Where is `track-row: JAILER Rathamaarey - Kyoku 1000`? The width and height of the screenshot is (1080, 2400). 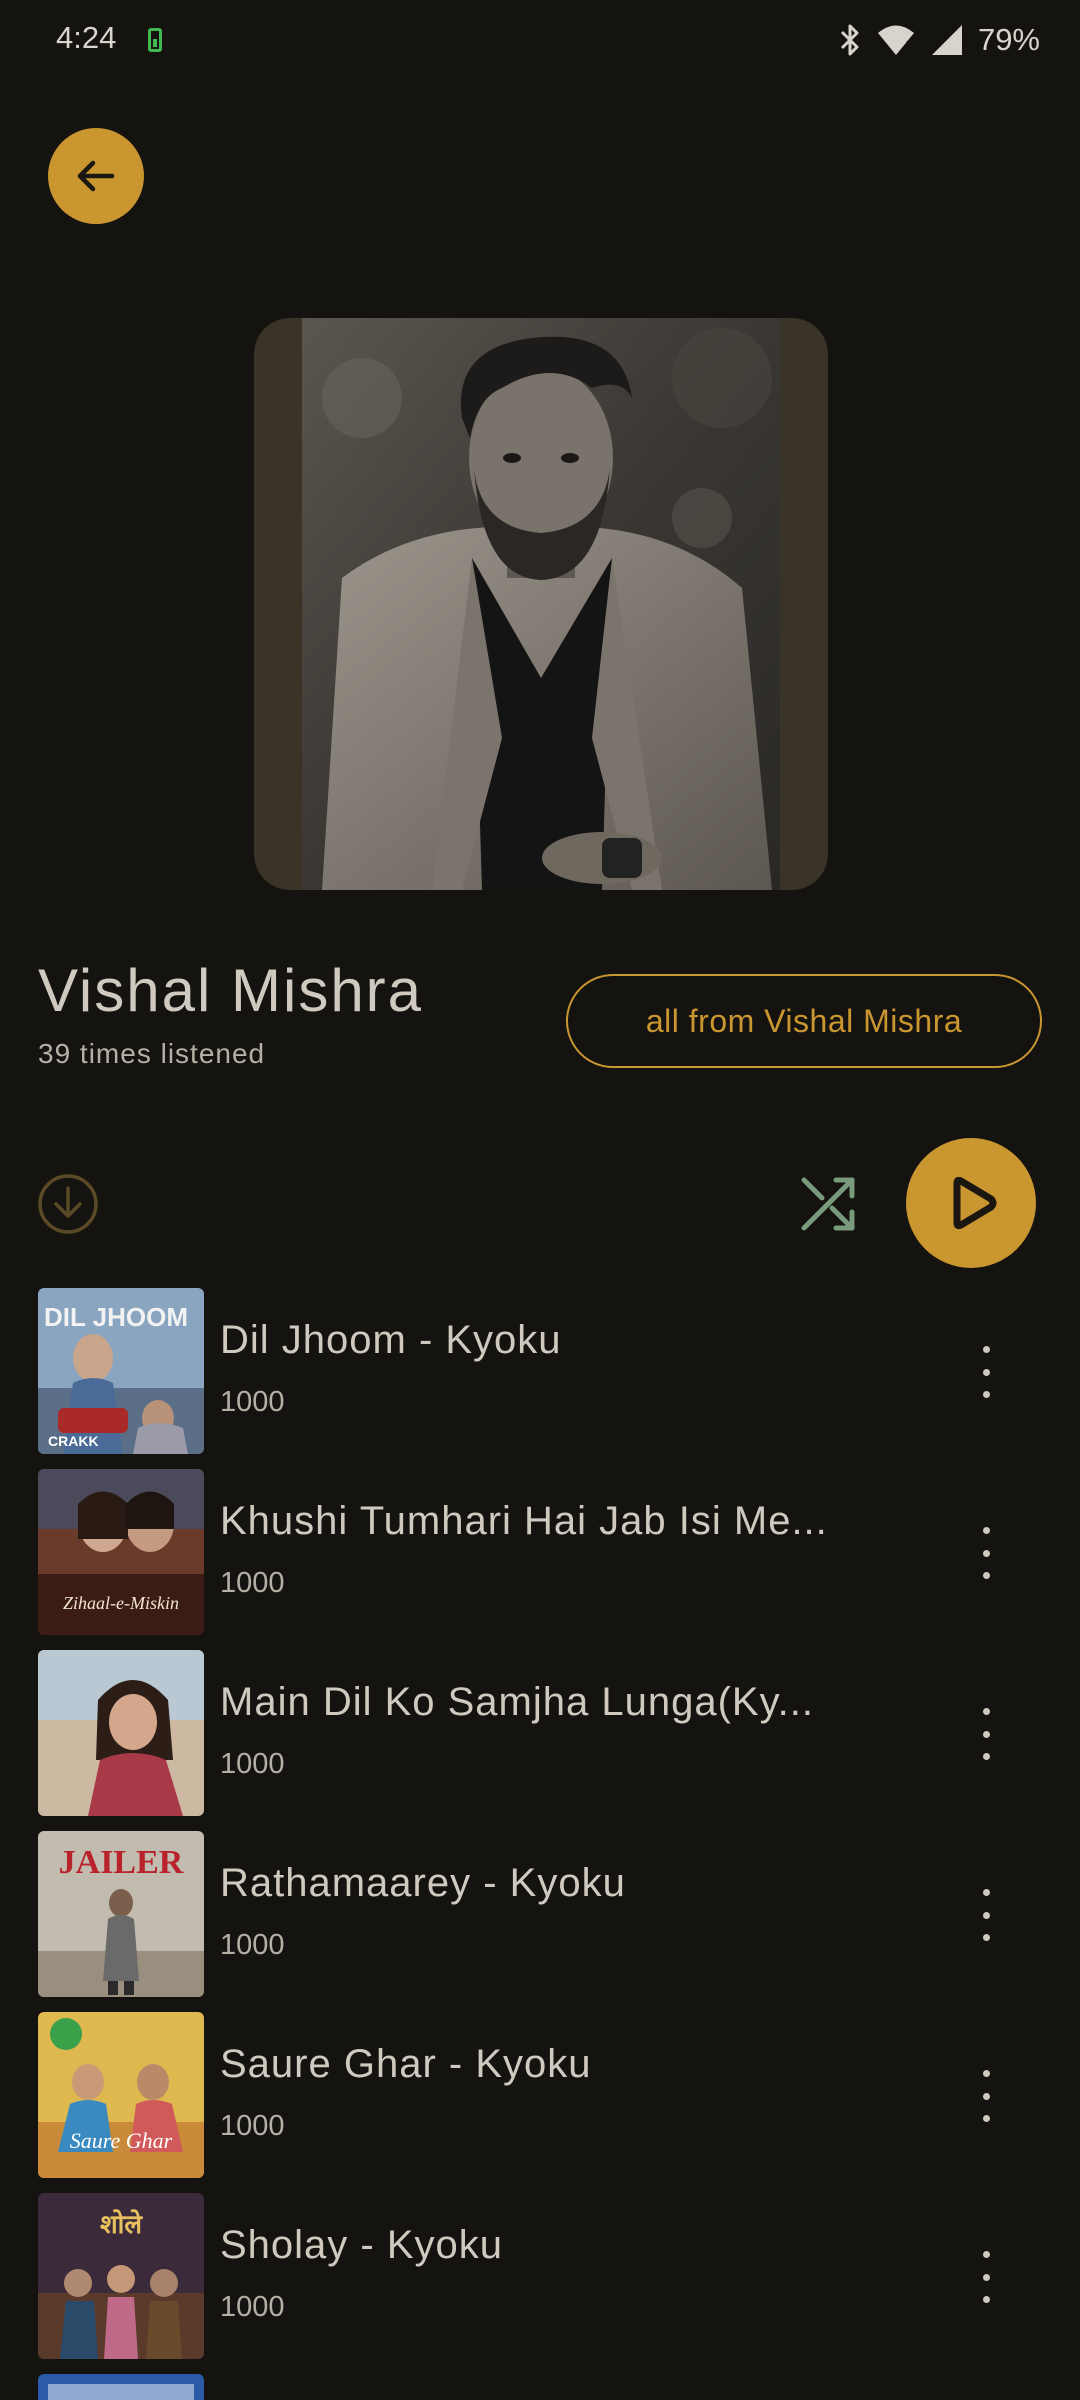 track-row: JAILER Rathamaarey - Kyoku 1000 is located at coordinates (540, 1921).